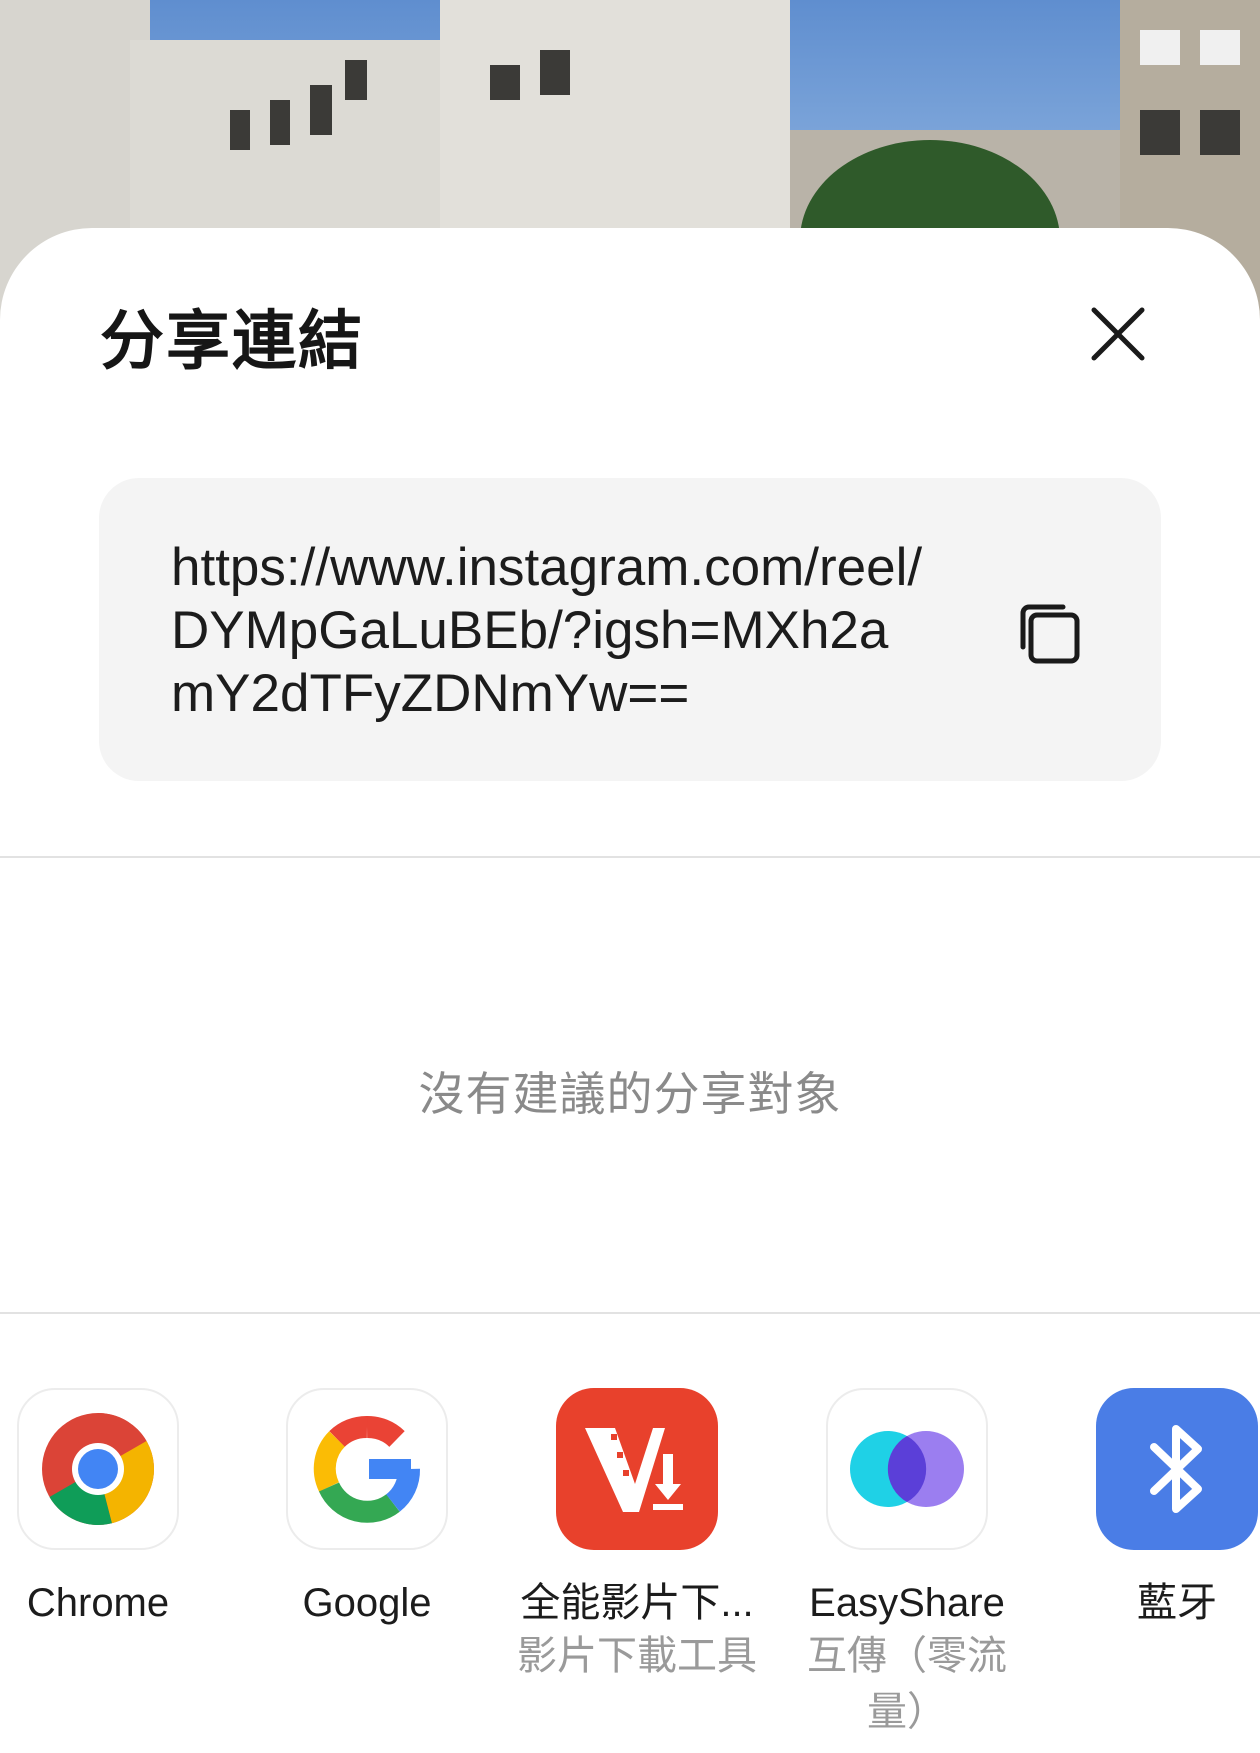  What do you see at coordinates (637, 1469) in the screenshot?
I see `video-downloader-icon` at bounding box center [637, 1469].